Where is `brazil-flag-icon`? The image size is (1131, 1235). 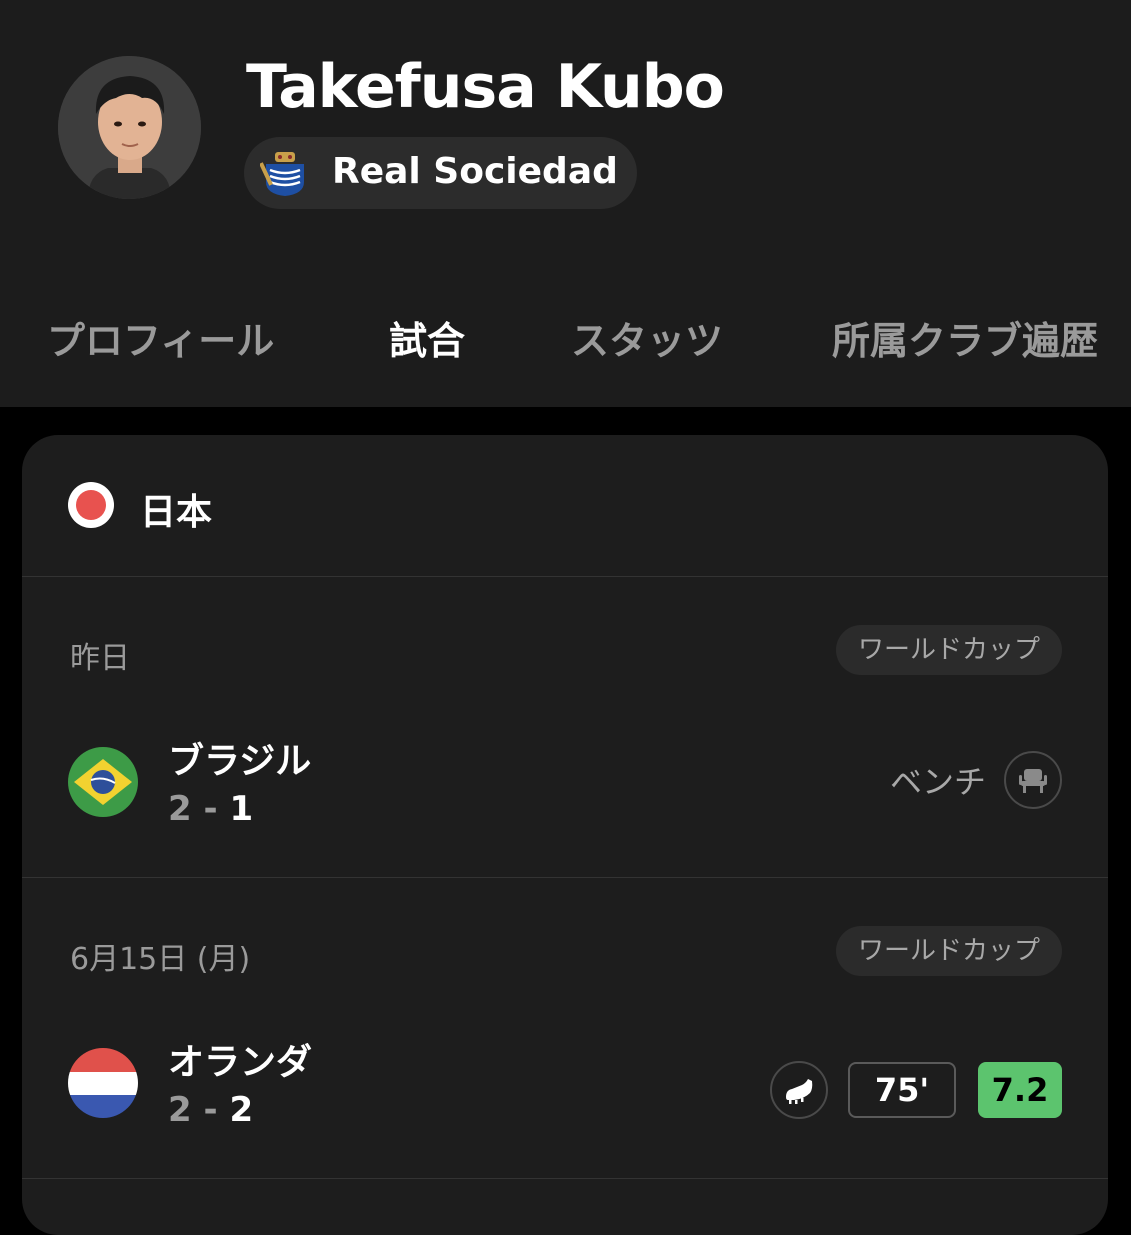
brazil-flag-icon is located at coordinates (103, 782).